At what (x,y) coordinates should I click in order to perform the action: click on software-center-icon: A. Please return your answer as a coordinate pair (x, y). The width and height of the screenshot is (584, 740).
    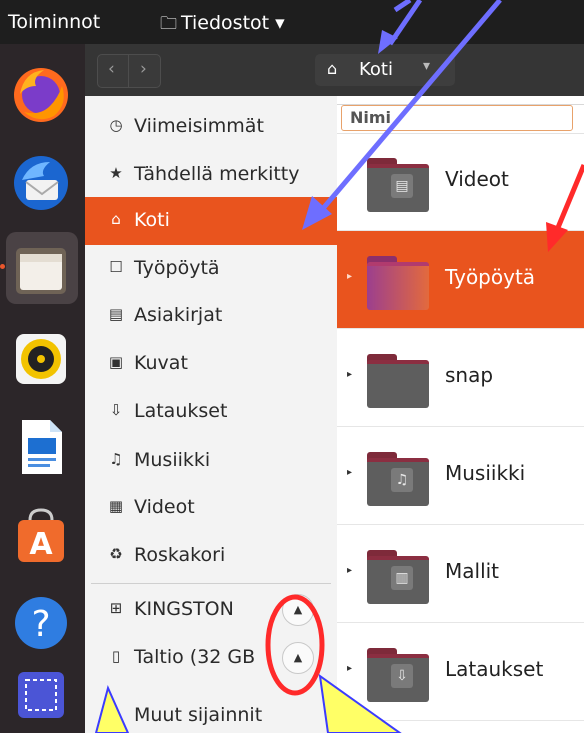
    Looking at the image, I should click on (41, 535).